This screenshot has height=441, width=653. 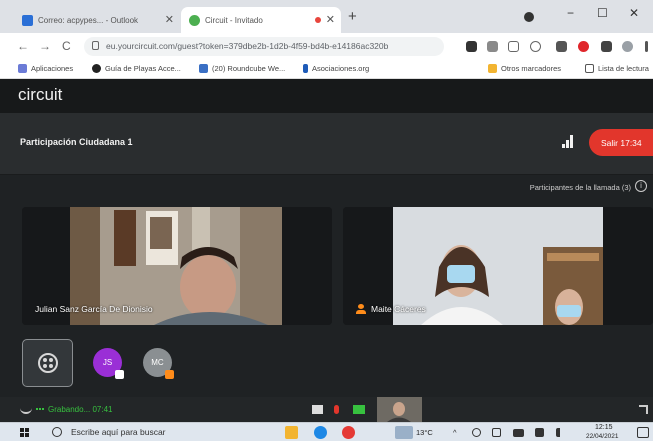 What do you see at coordinates (518, 433) in the screenshot?
I see `battery-icon` at bounding box center [518, 433].